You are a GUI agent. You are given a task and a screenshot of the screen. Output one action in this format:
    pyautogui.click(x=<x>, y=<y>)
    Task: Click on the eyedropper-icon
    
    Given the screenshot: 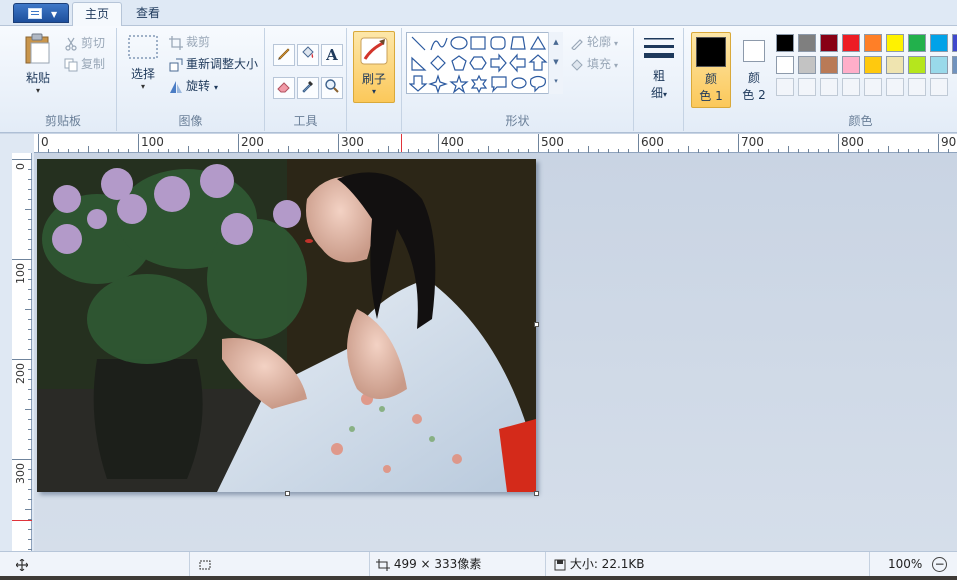 What is the action you would take?
    pyautogui.click(x=307, y=87)
    